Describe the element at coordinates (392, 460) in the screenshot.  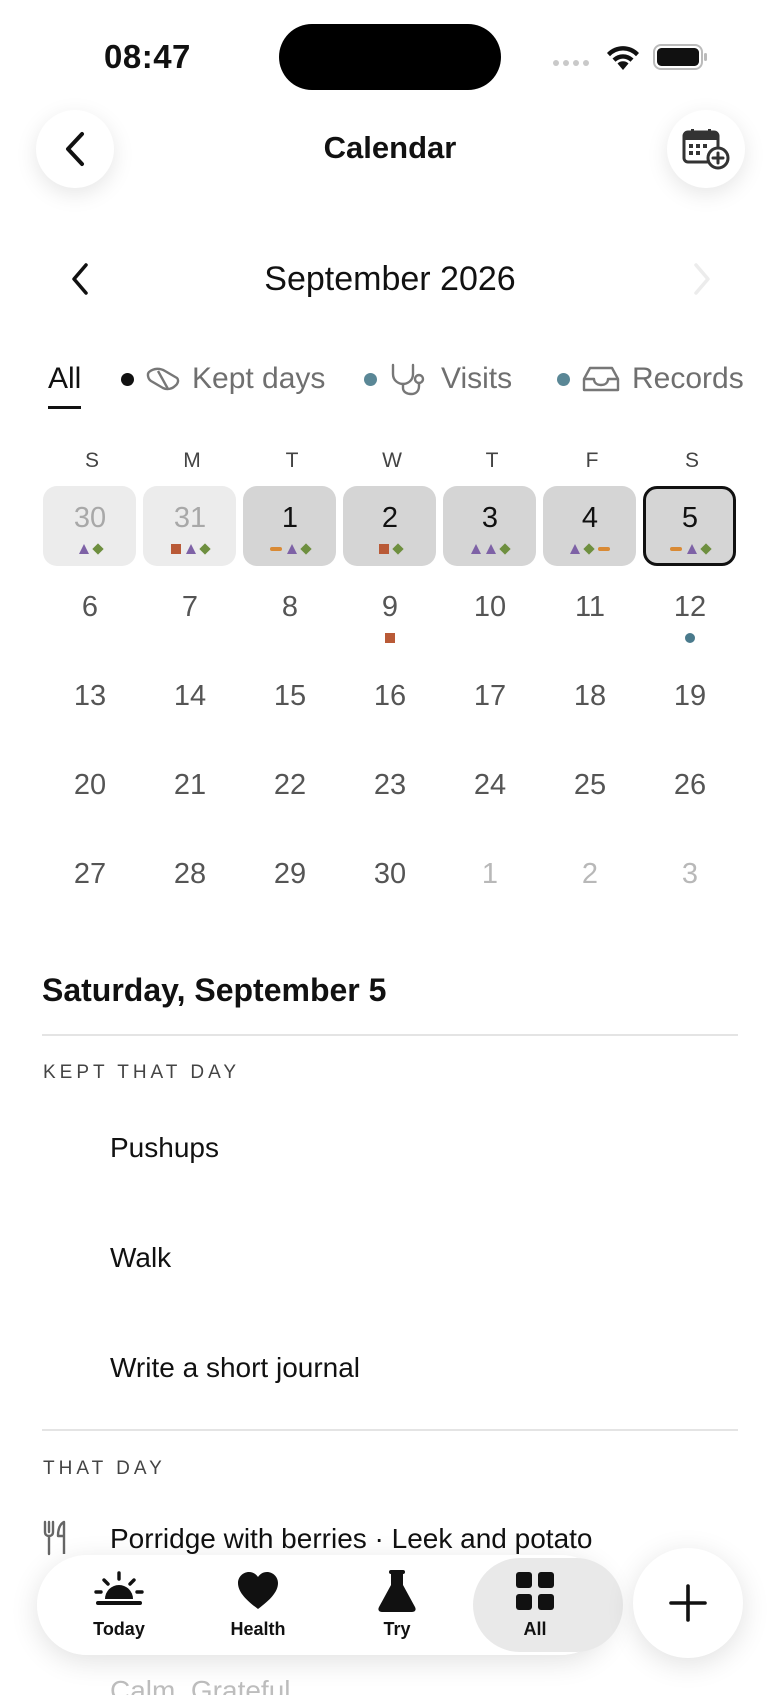
I see `weekday-label: W` at that location.